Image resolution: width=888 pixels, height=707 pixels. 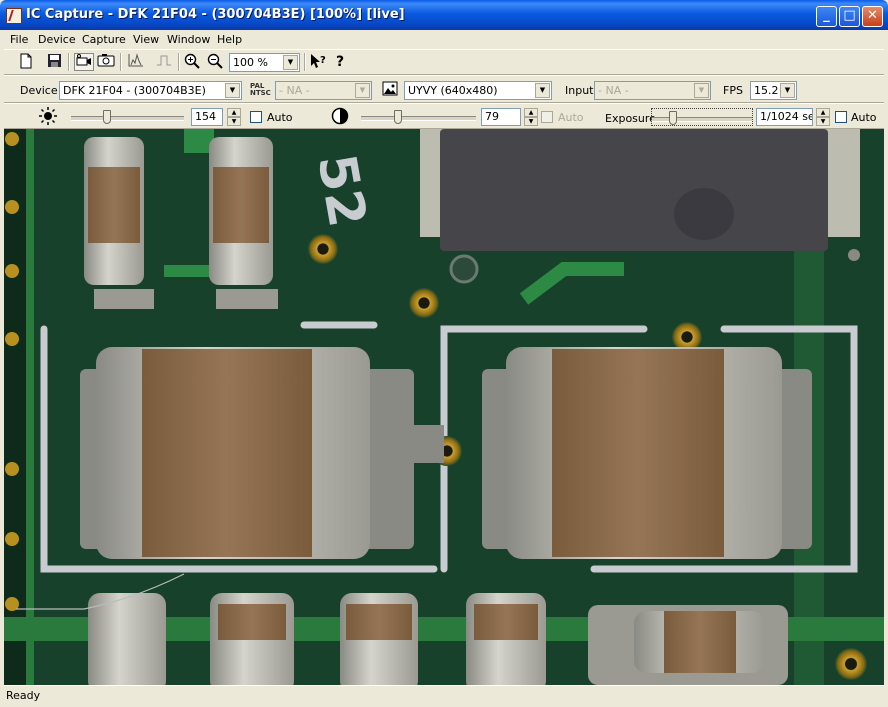 I want to click on close-button: ✕, so click(x=872, y=16).